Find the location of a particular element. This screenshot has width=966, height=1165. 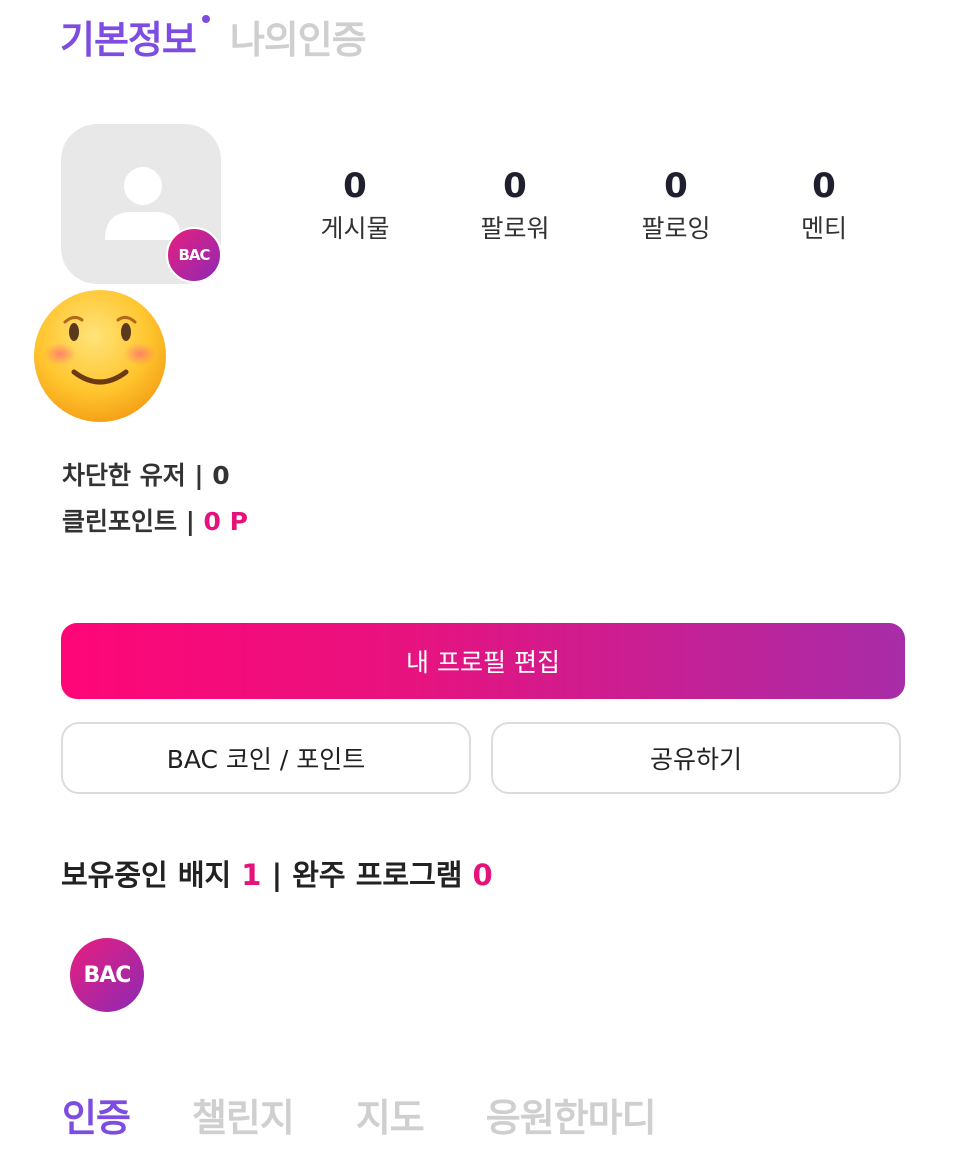

bac-coin-point-button: BAC 코인 / 포인트 is located at coordinates (266, 758).